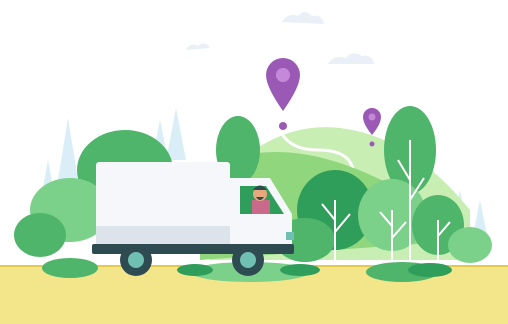 This screenshot has height=324, width=508. I want to click on truck-wheel-rear, so click(136, 260).